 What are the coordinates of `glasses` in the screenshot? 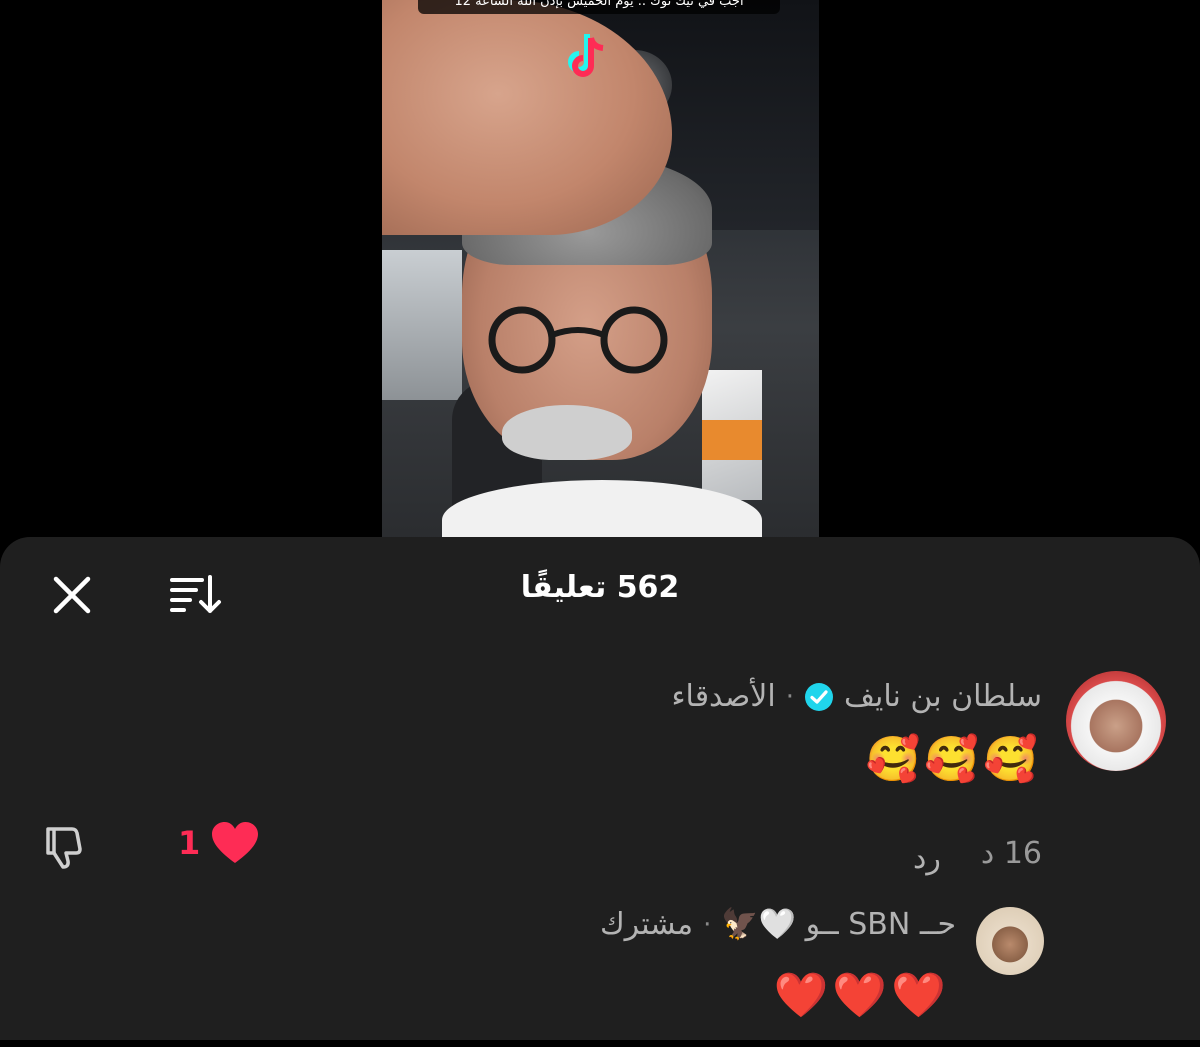 It's located at (578, 340).